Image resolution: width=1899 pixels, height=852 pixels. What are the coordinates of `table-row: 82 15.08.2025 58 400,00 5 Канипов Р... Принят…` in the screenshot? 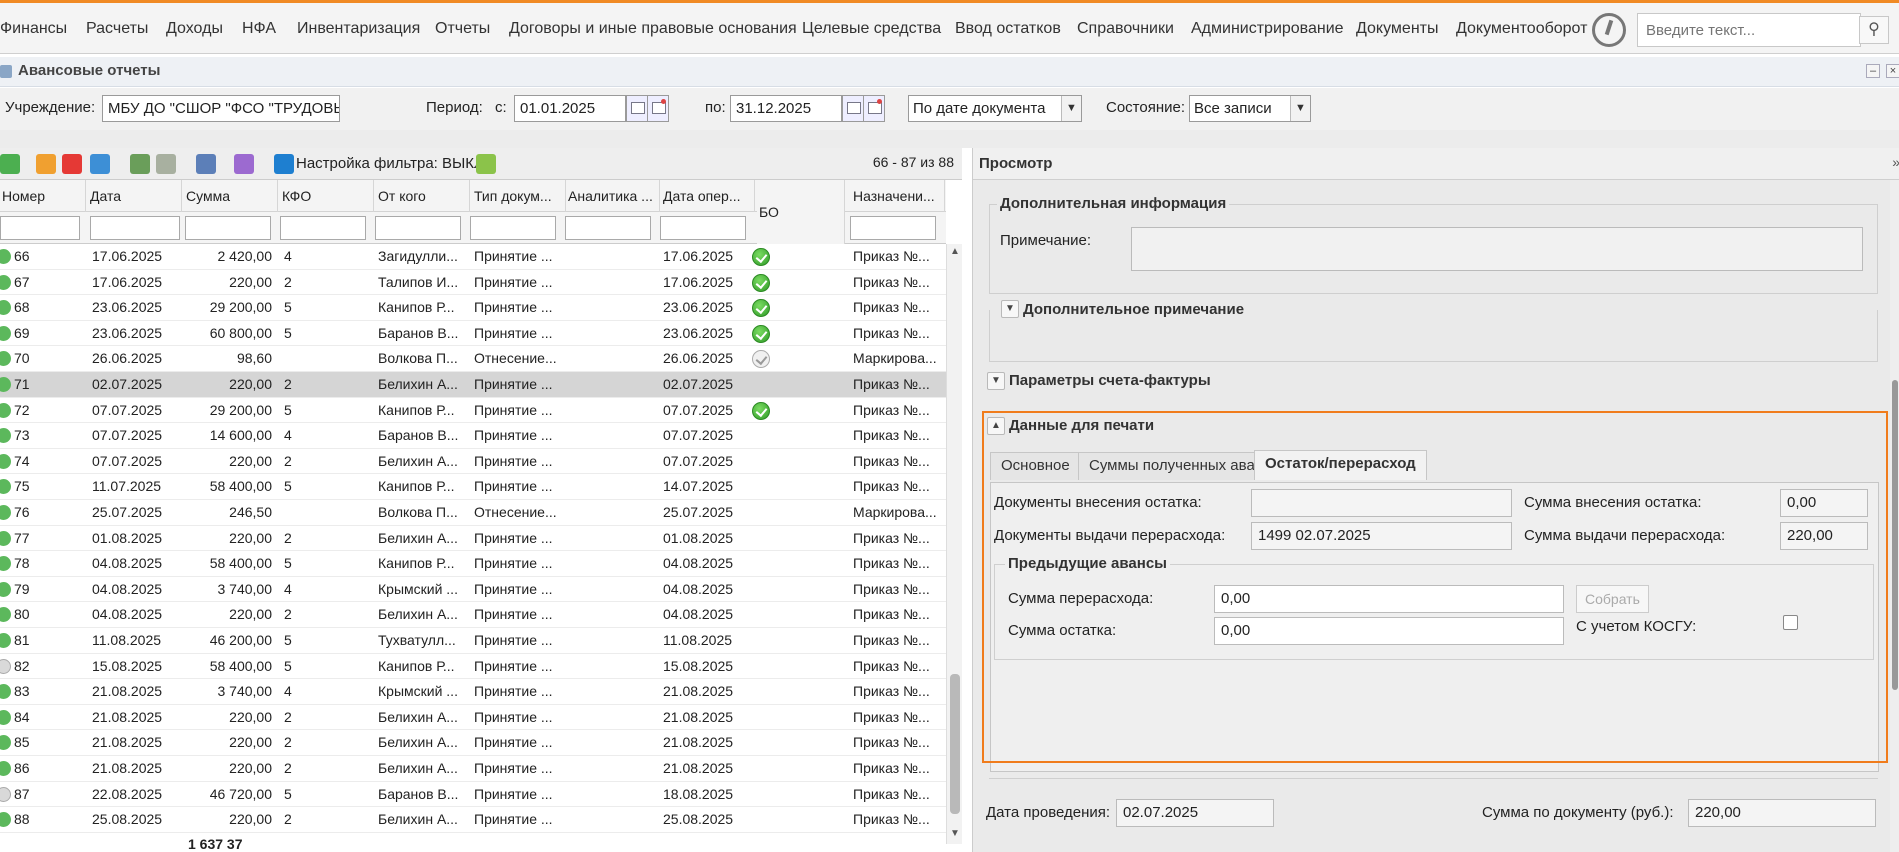 It's located at (473, 667).